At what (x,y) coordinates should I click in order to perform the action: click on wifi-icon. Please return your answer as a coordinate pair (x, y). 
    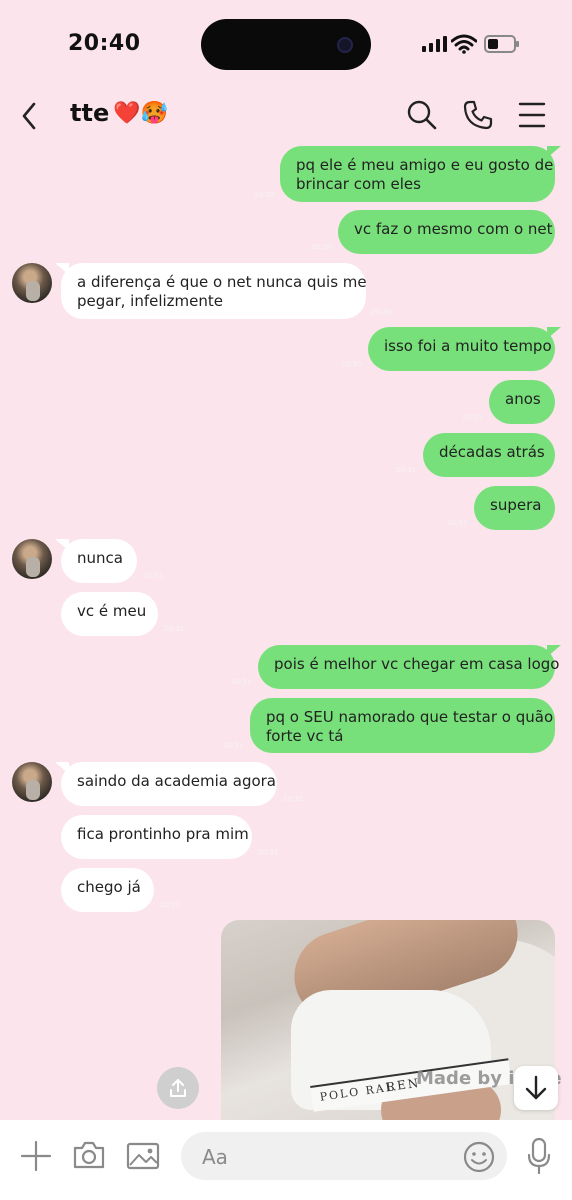
    Looking at the image, I should click on (464, 44).